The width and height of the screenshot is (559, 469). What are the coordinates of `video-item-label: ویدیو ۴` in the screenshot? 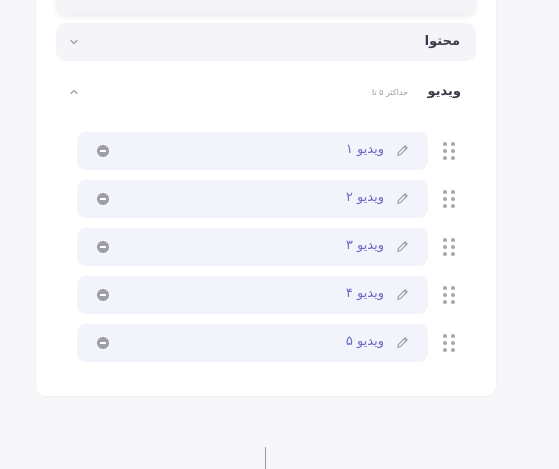 It's located at (364, 293).